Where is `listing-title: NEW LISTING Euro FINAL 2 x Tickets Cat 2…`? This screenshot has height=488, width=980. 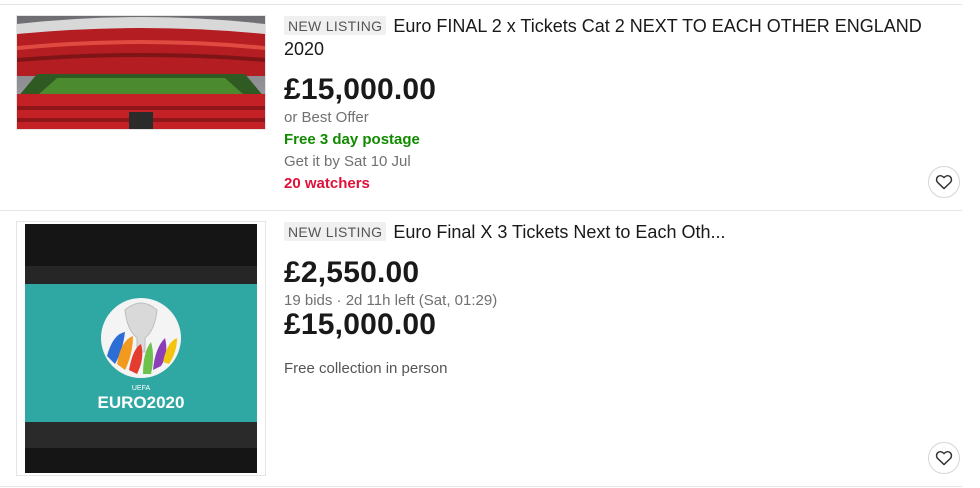 listing-title: NEW LISTING Euro FINAL 2 x Tickets Cat 2… is located at coordinates (613, 38).